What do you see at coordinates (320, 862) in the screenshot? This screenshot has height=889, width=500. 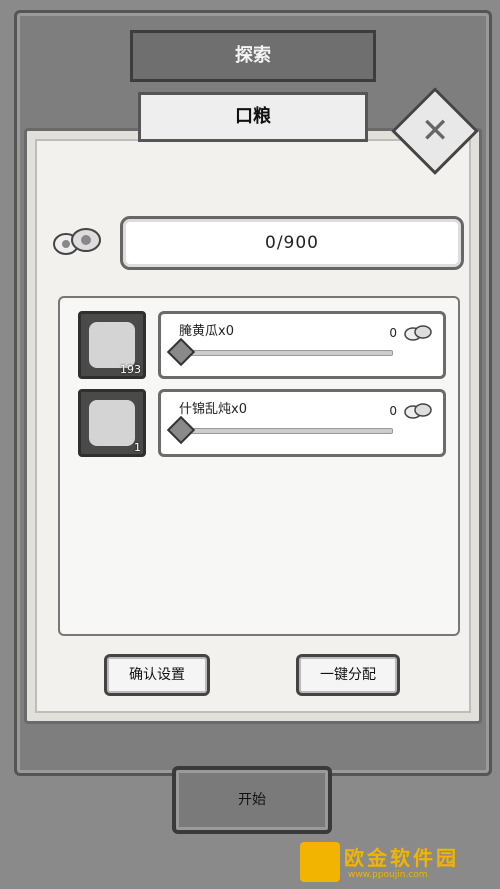 I see `watermark-logo-icon` at bounding box center [320, 862].